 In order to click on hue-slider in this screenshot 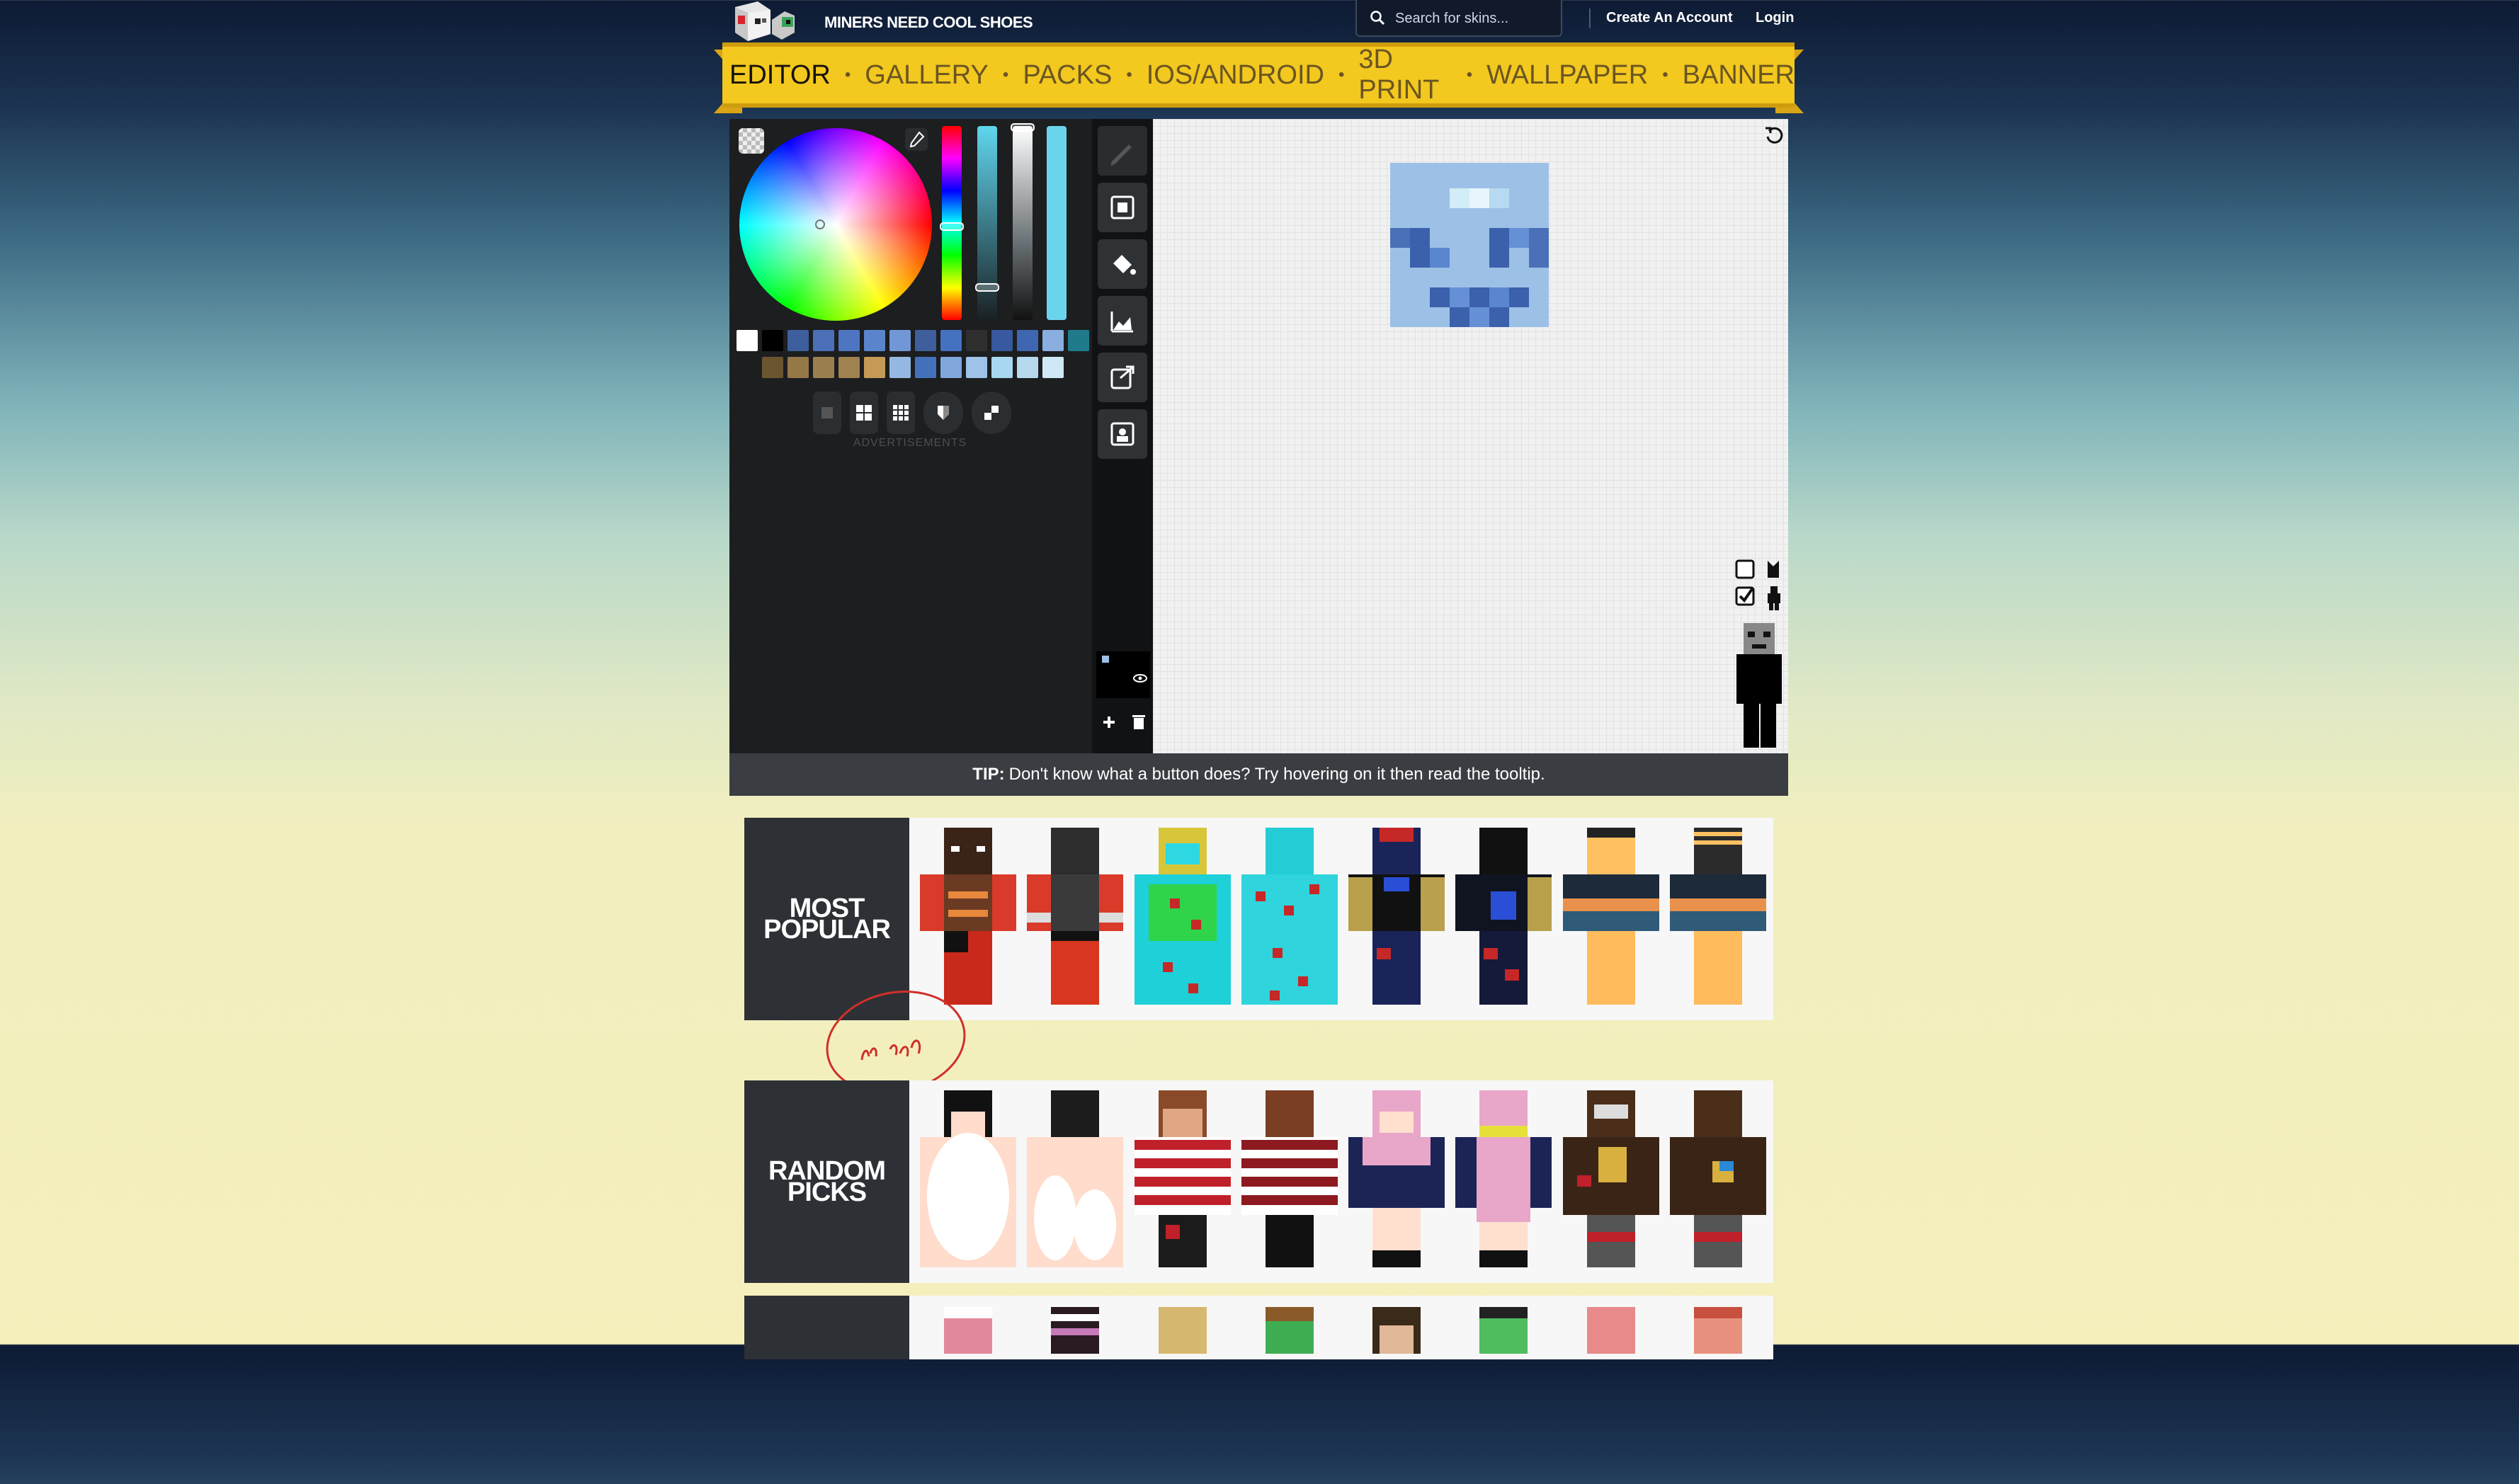, I will do `click(952, 223)`.